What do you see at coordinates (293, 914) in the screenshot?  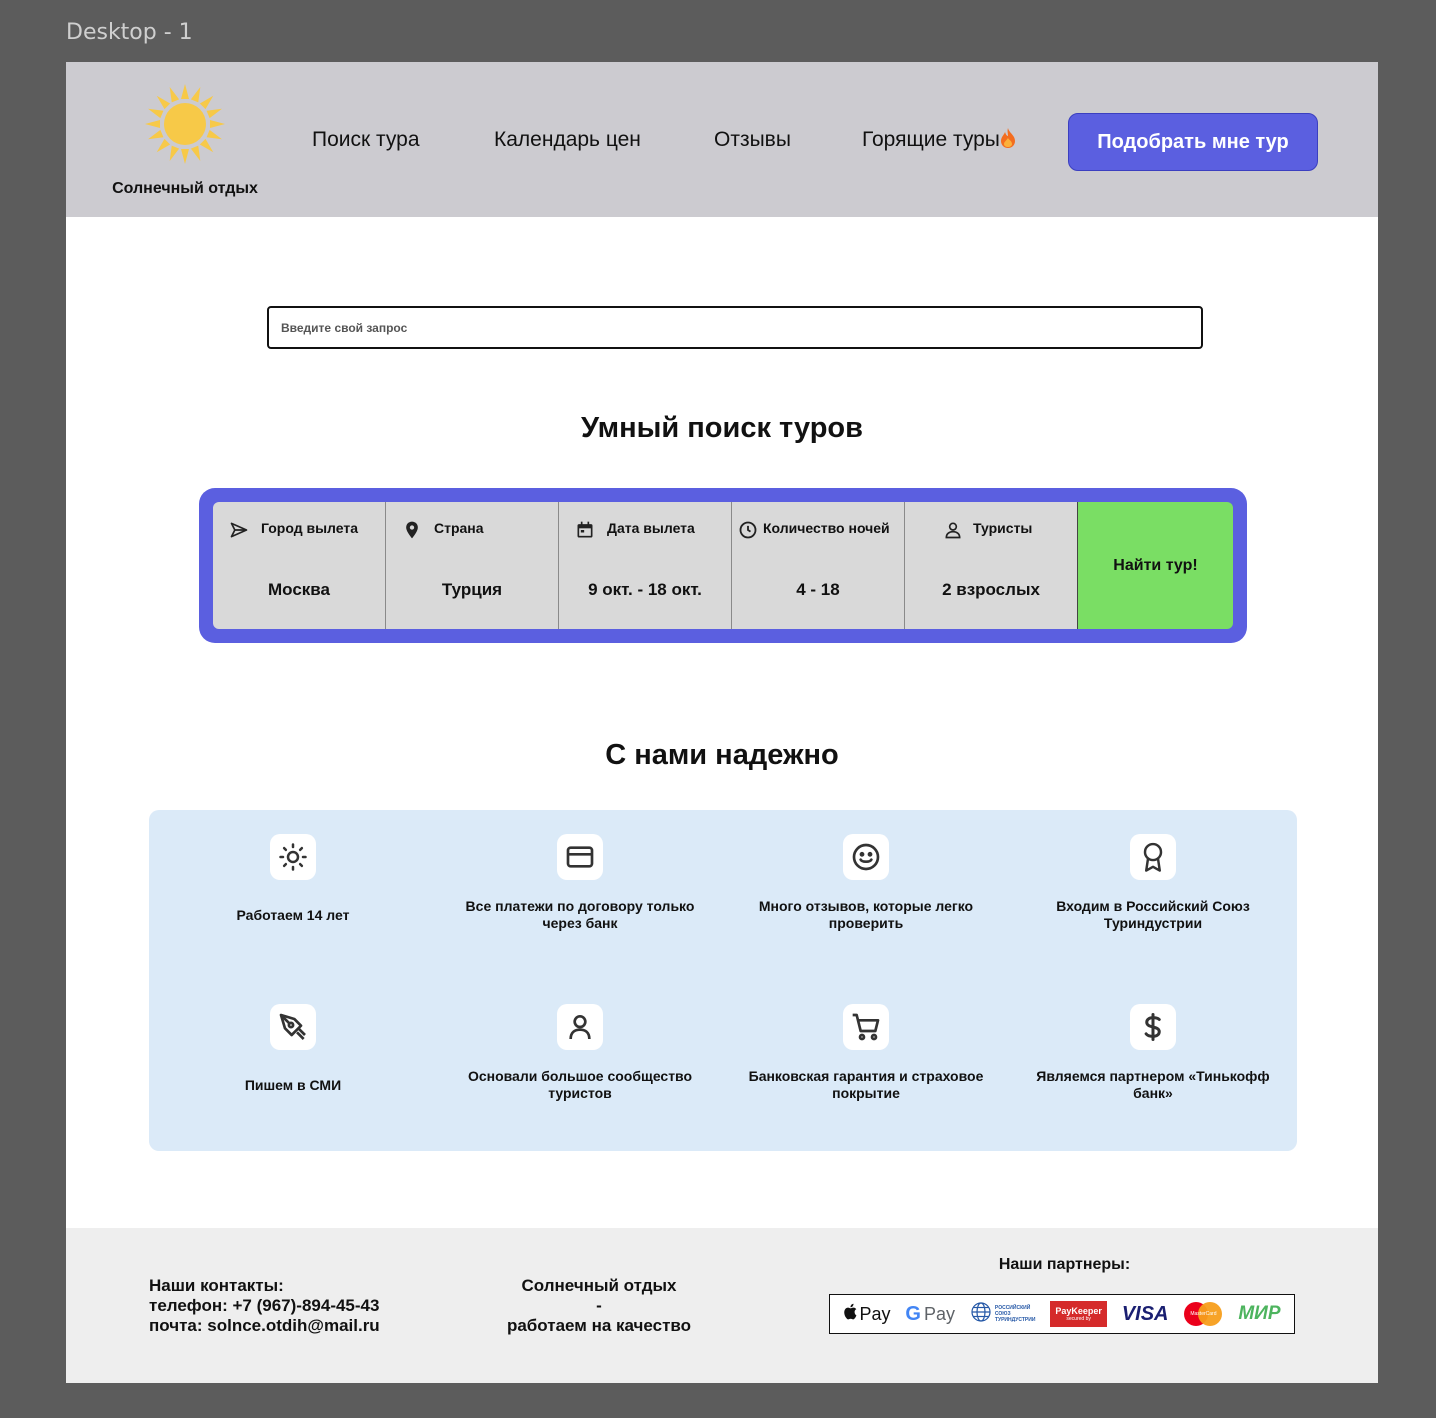 I see `feature-text: Работаем 14 лет` at bounding box center [293, 914].